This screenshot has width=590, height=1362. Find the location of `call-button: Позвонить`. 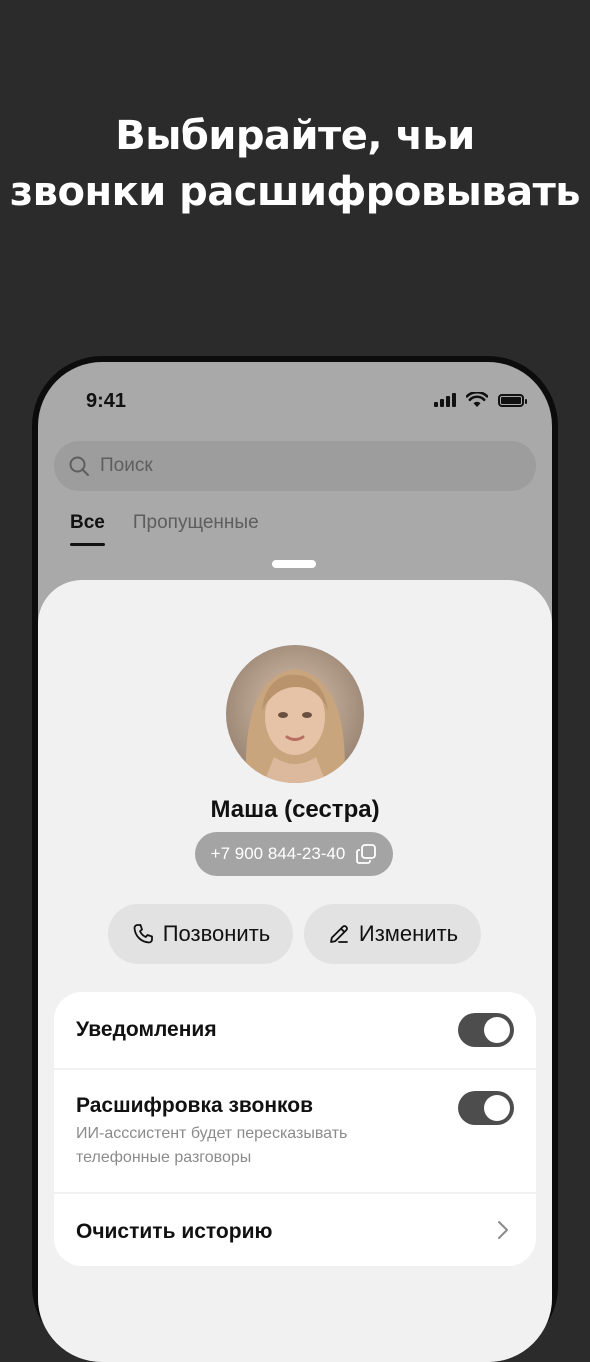

call-button: Позвонить is located at coordinates (200, 934).